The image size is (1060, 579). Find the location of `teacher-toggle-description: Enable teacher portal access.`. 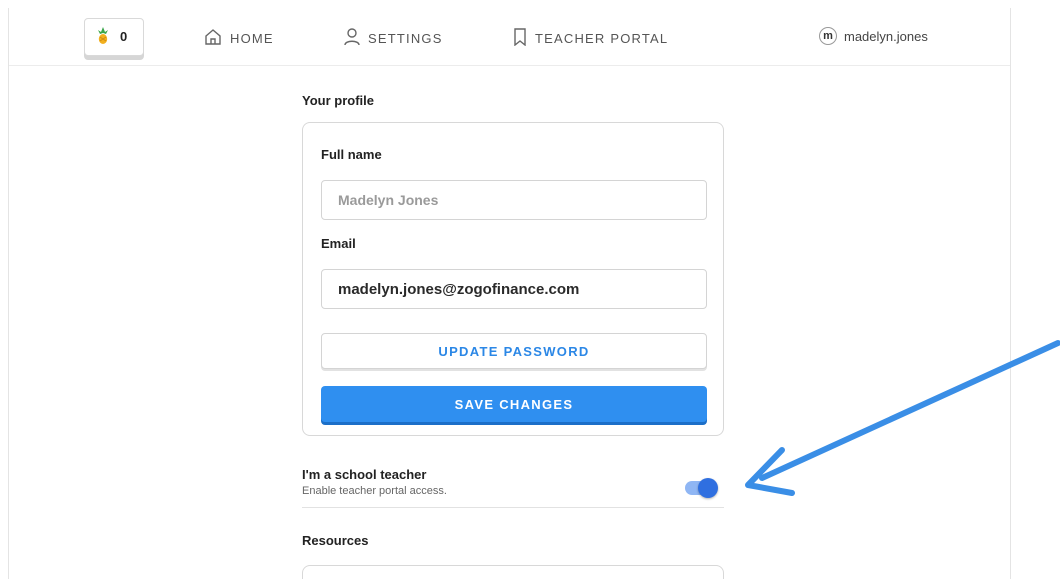

teacher-toggle-description: Enable teacher portal access. is located at coordinates (374, 491).